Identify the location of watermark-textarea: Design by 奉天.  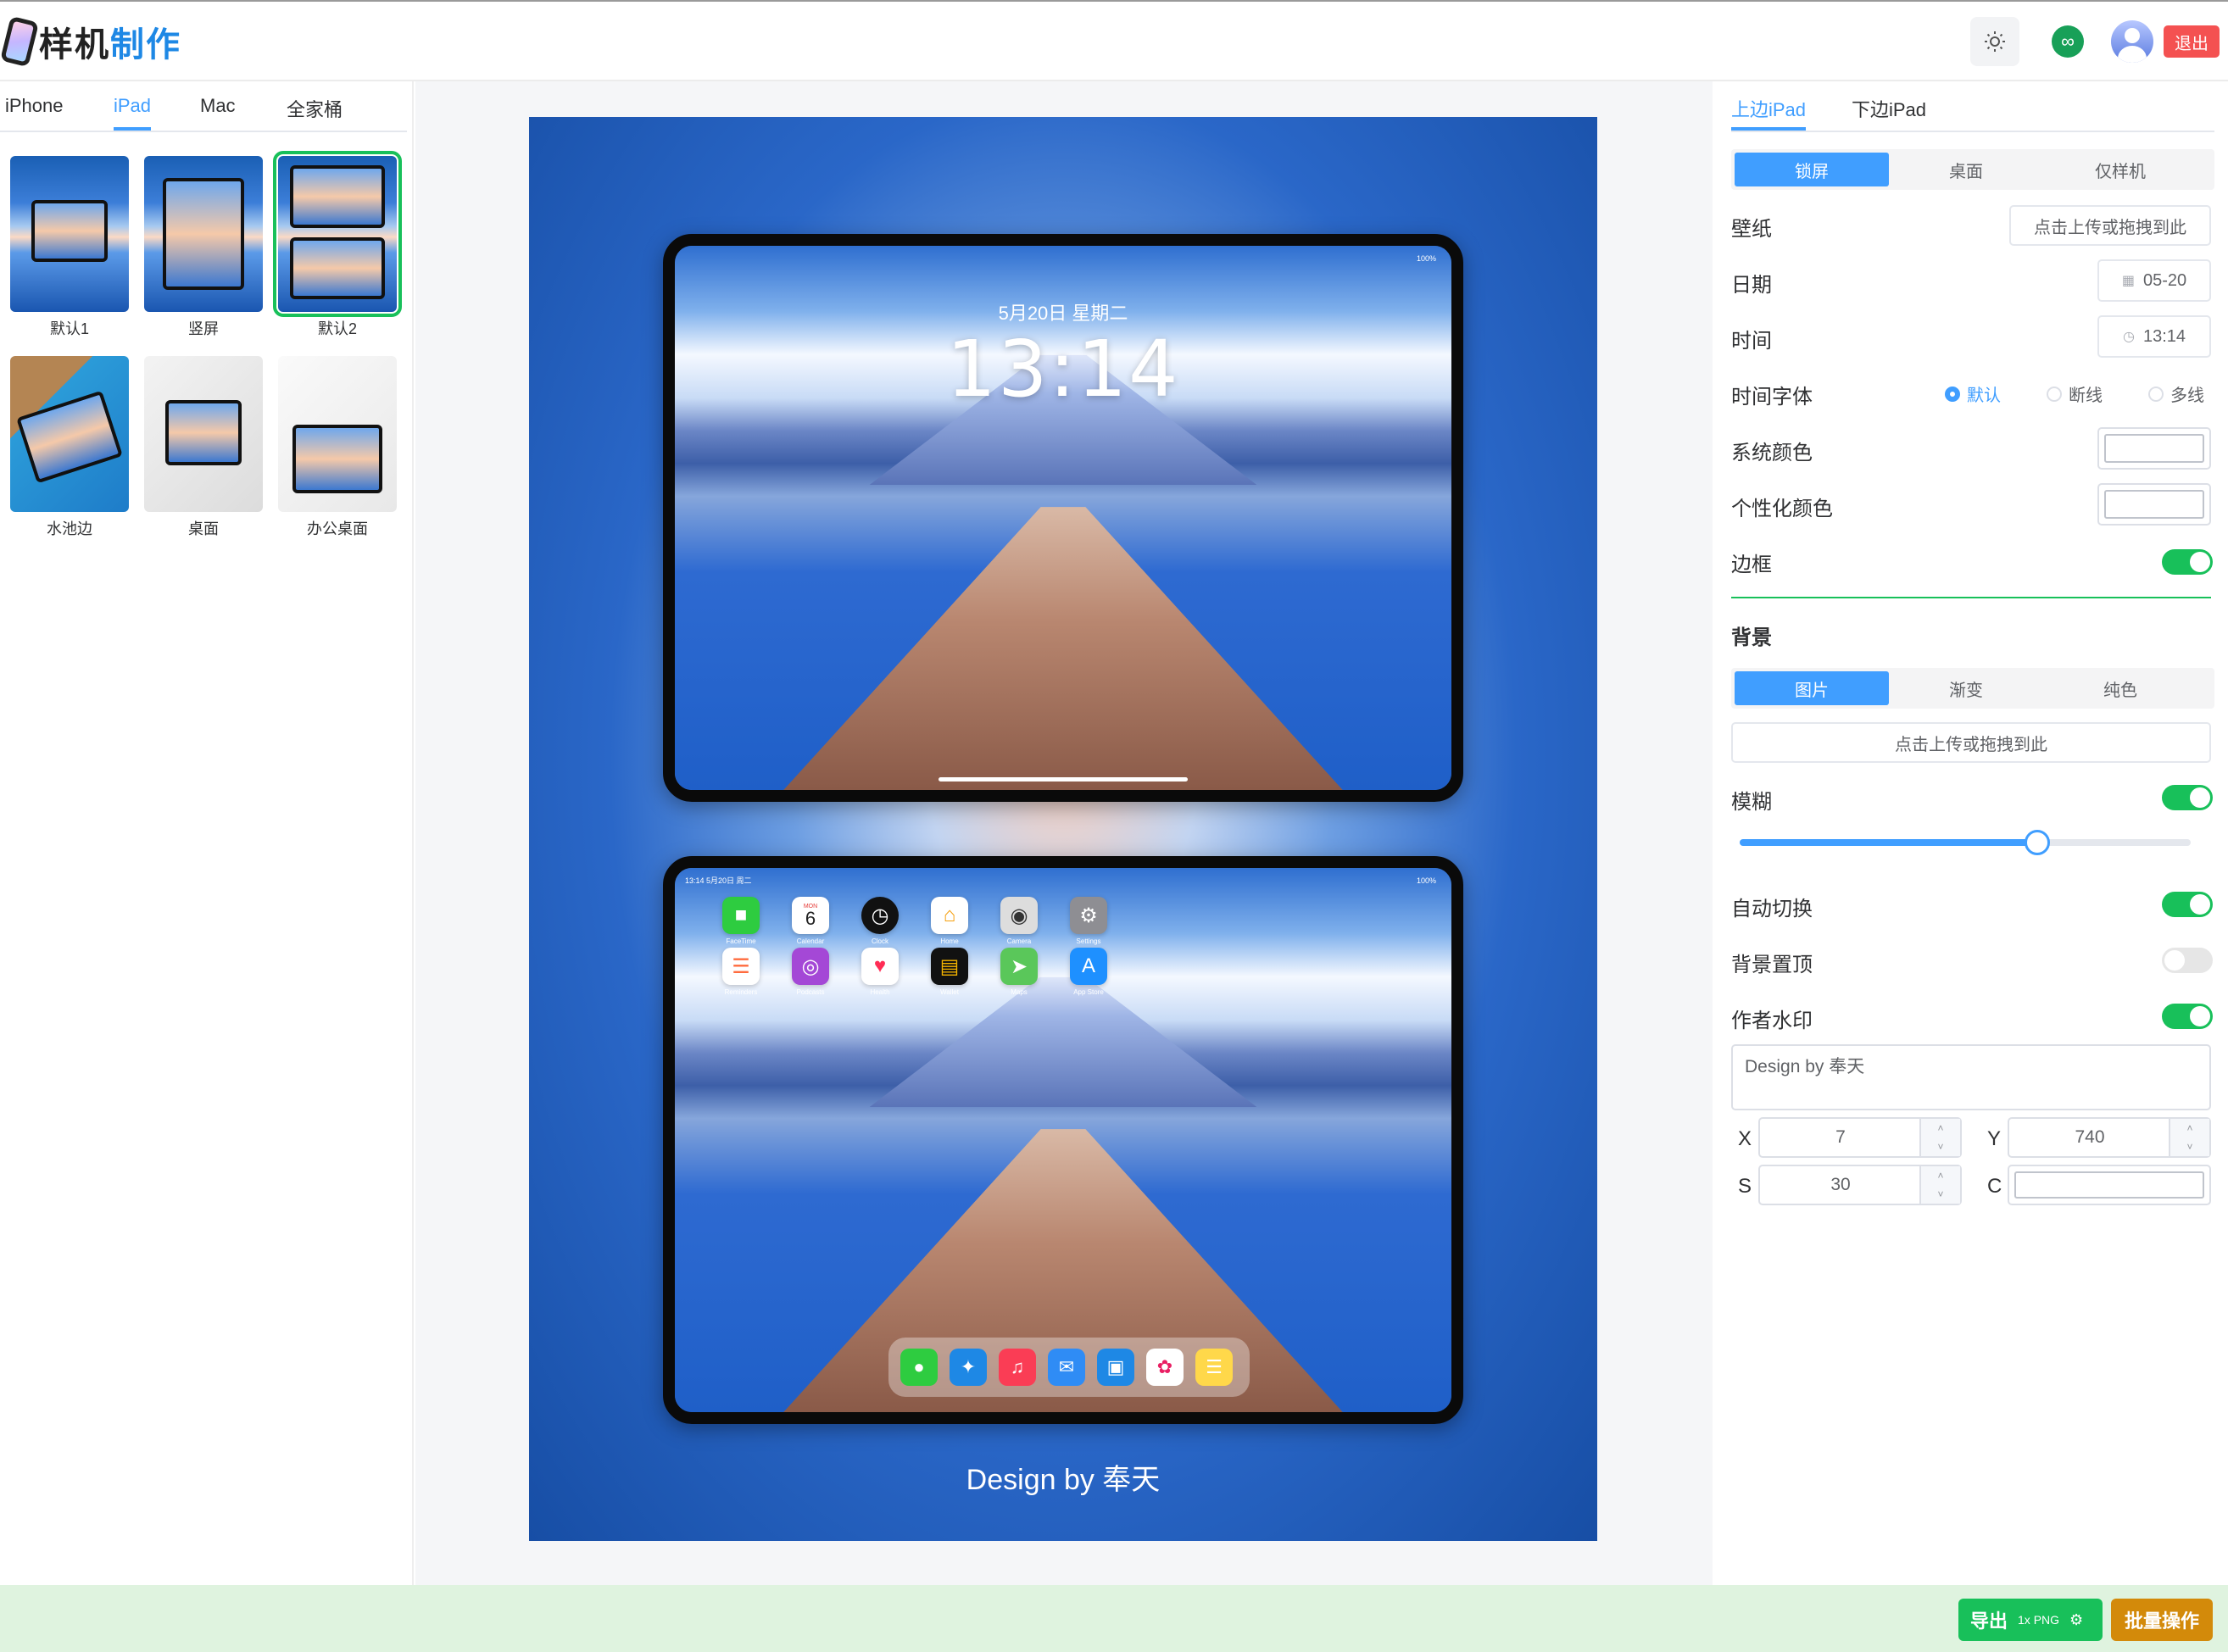
(1971, 1077).